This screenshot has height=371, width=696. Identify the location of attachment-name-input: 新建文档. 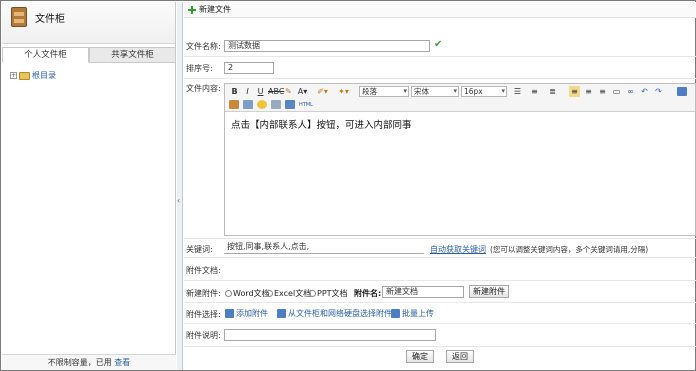
(423, 292).